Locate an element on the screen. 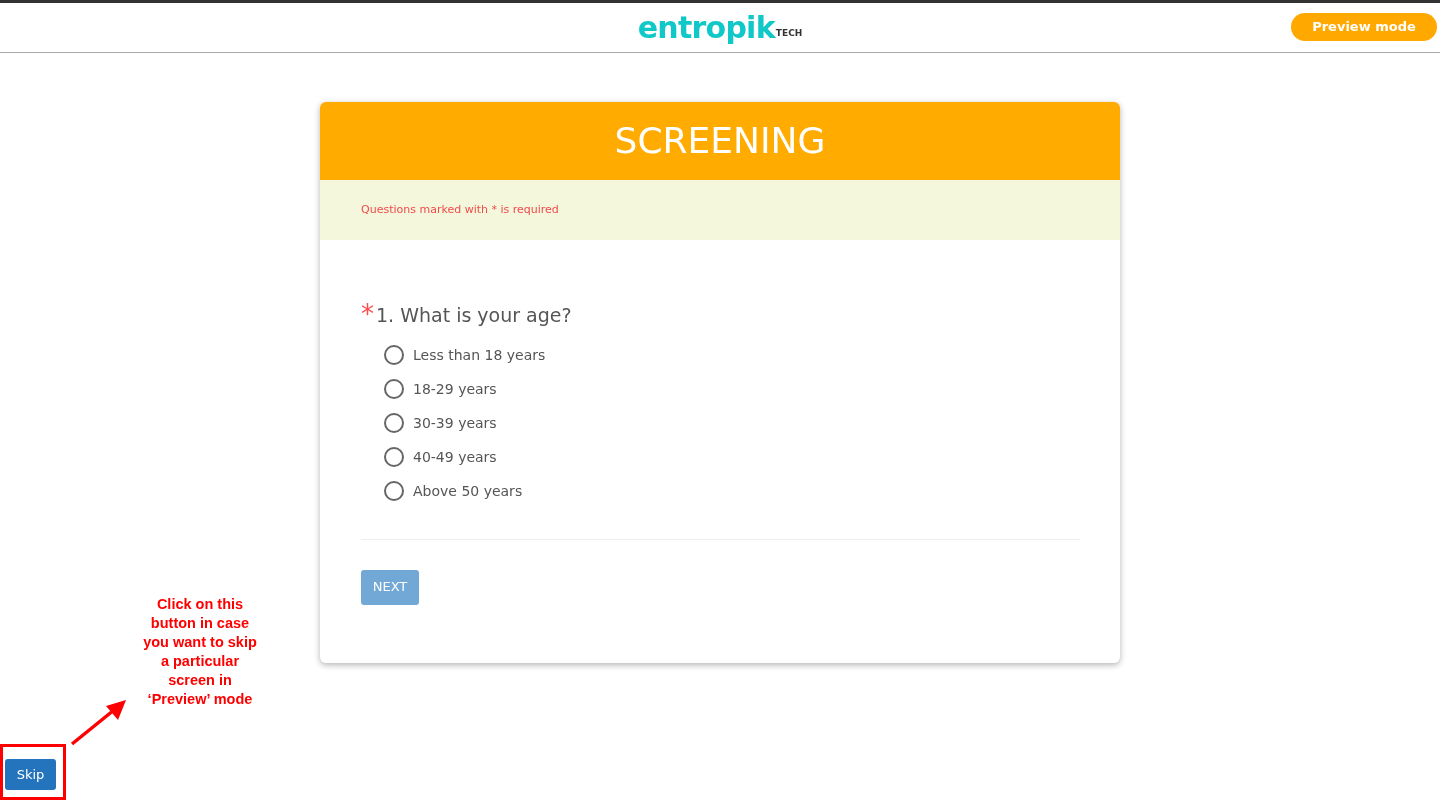 Image resolution: width=1440 pixels, height=801 pixels. annotation-text: Click on this button in case you want to skip a particular screen in ‘Preview’ mode is located at coordinates (200, 652).